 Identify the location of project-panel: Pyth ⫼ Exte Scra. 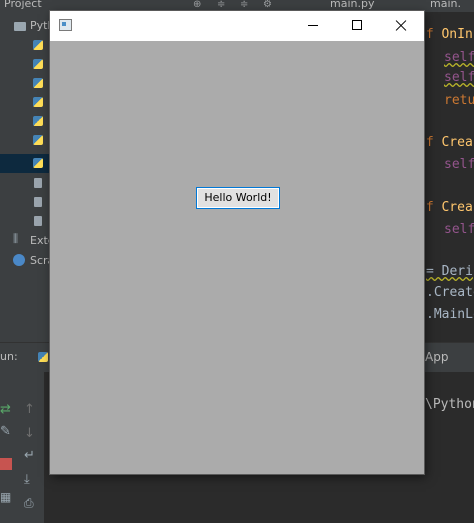
(27, 177).